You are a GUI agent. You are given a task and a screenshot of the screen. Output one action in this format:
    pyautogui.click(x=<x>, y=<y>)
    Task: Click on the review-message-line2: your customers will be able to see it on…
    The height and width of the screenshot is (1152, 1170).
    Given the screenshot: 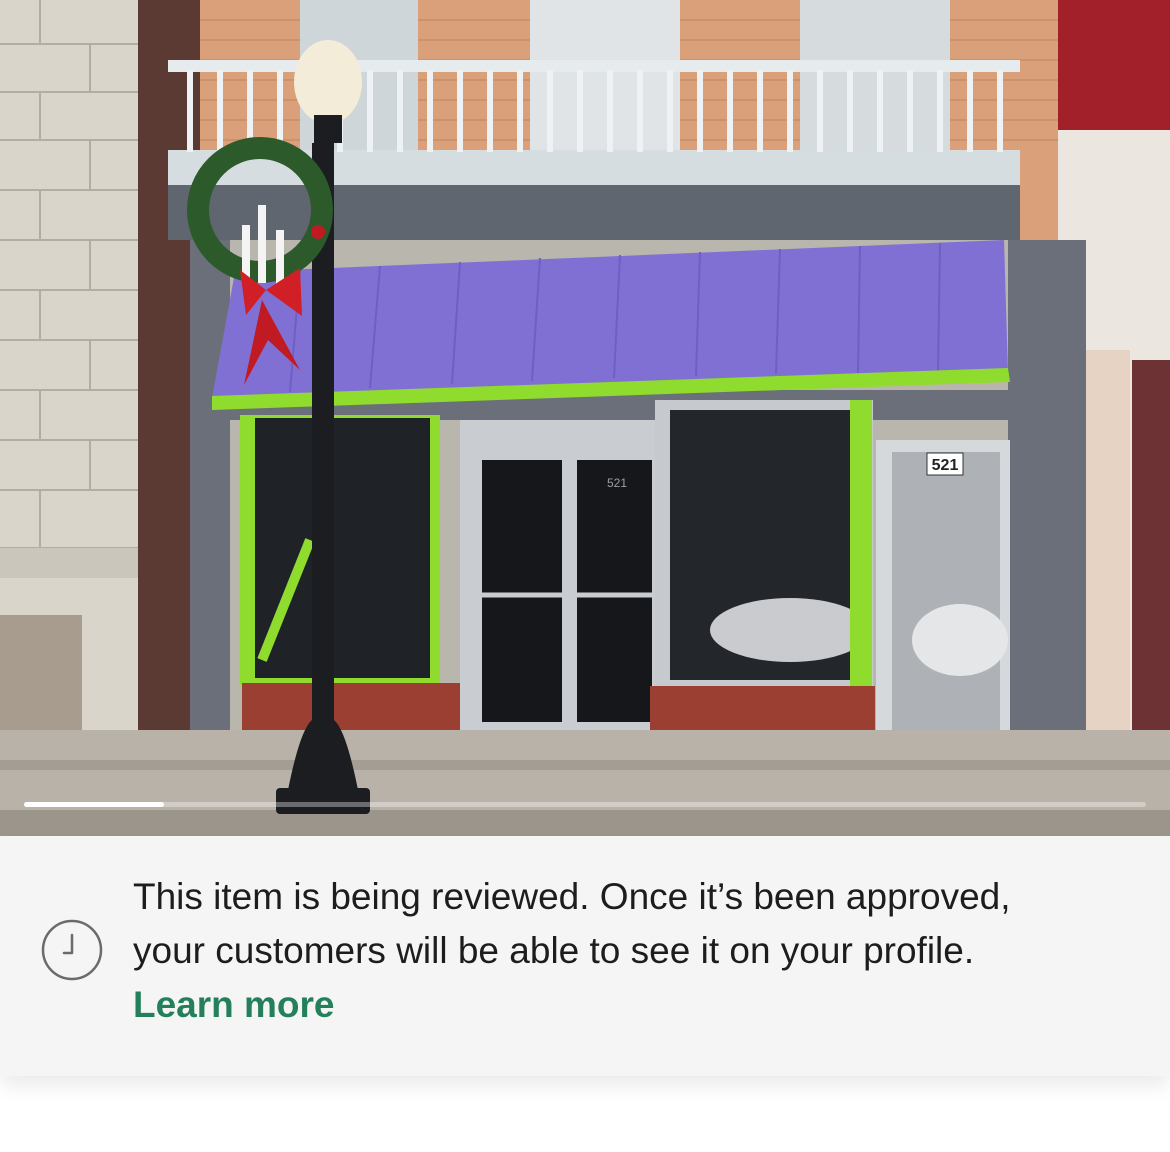 What is the action you would take?
    pyautogui.click(x=554, y=950)
    